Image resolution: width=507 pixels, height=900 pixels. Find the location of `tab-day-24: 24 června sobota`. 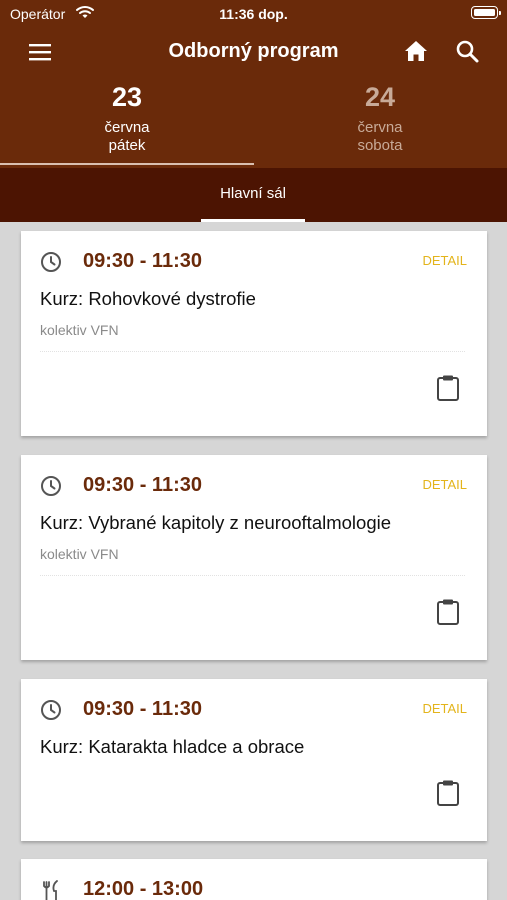

tab-day-24: 24 června sobota is located at coordinates (380, 124).